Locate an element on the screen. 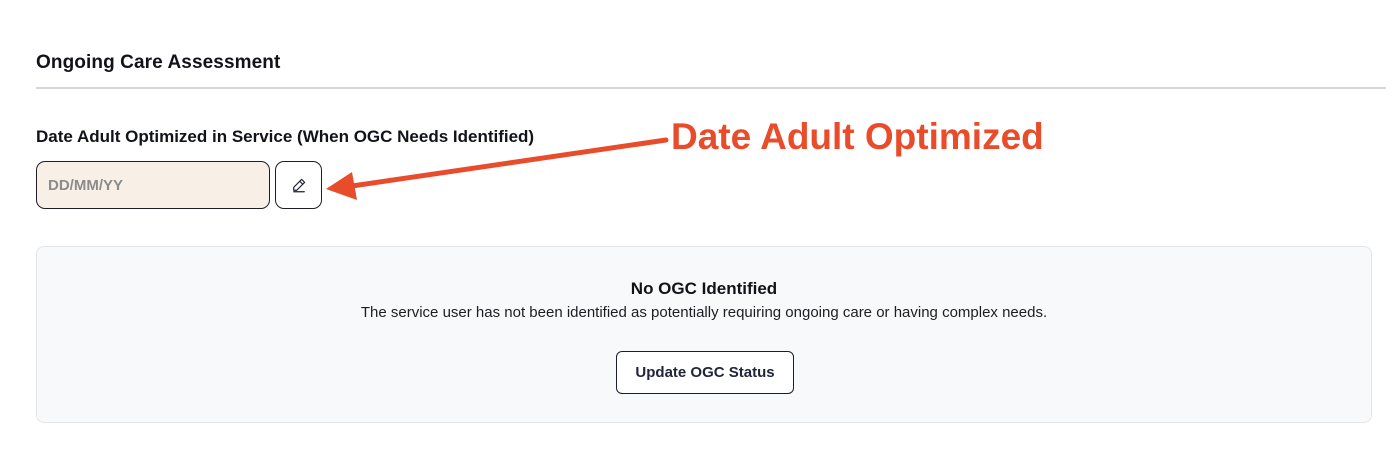 This screenshot has width=1400, height=453. ogc-status-title: No OGC Identified is located at coordinates (704, 288).